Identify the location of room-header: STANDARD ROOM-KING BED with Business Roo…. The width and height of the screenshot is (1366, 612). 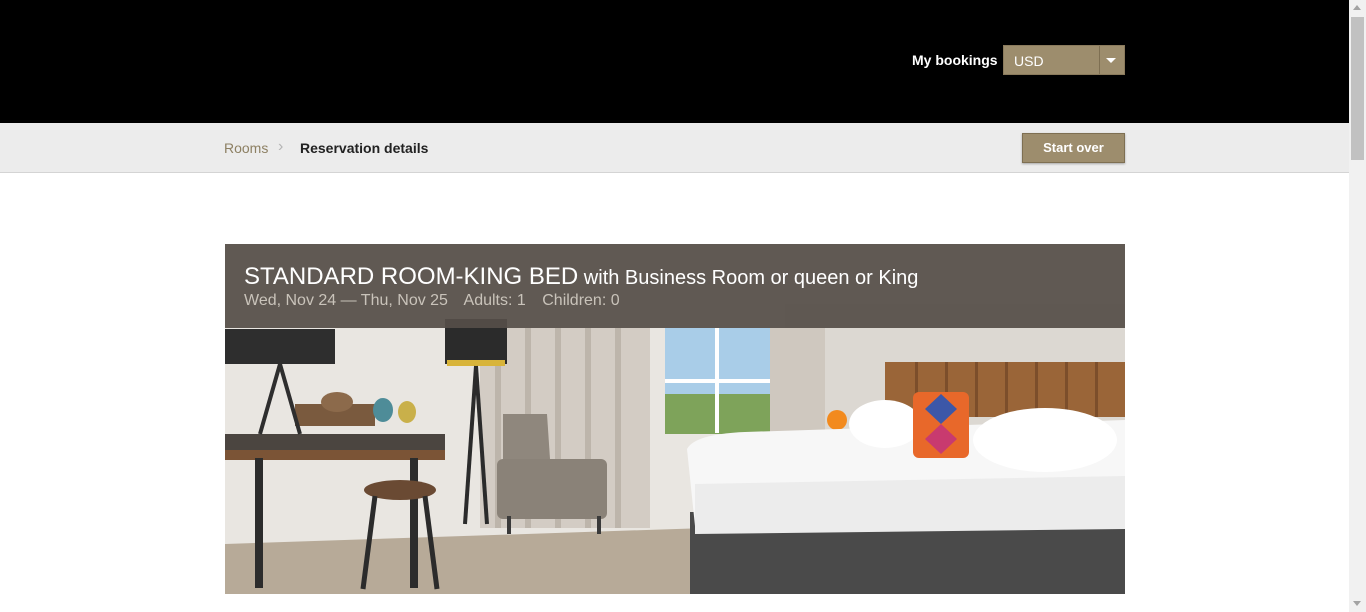
(675, 286).